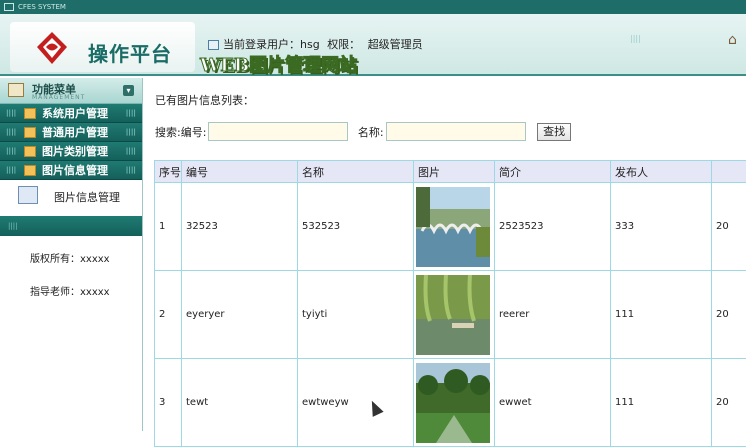  Describe the element at coordinates (553, 172) in the screenshot. I see `col-intro: 简介` at that location.